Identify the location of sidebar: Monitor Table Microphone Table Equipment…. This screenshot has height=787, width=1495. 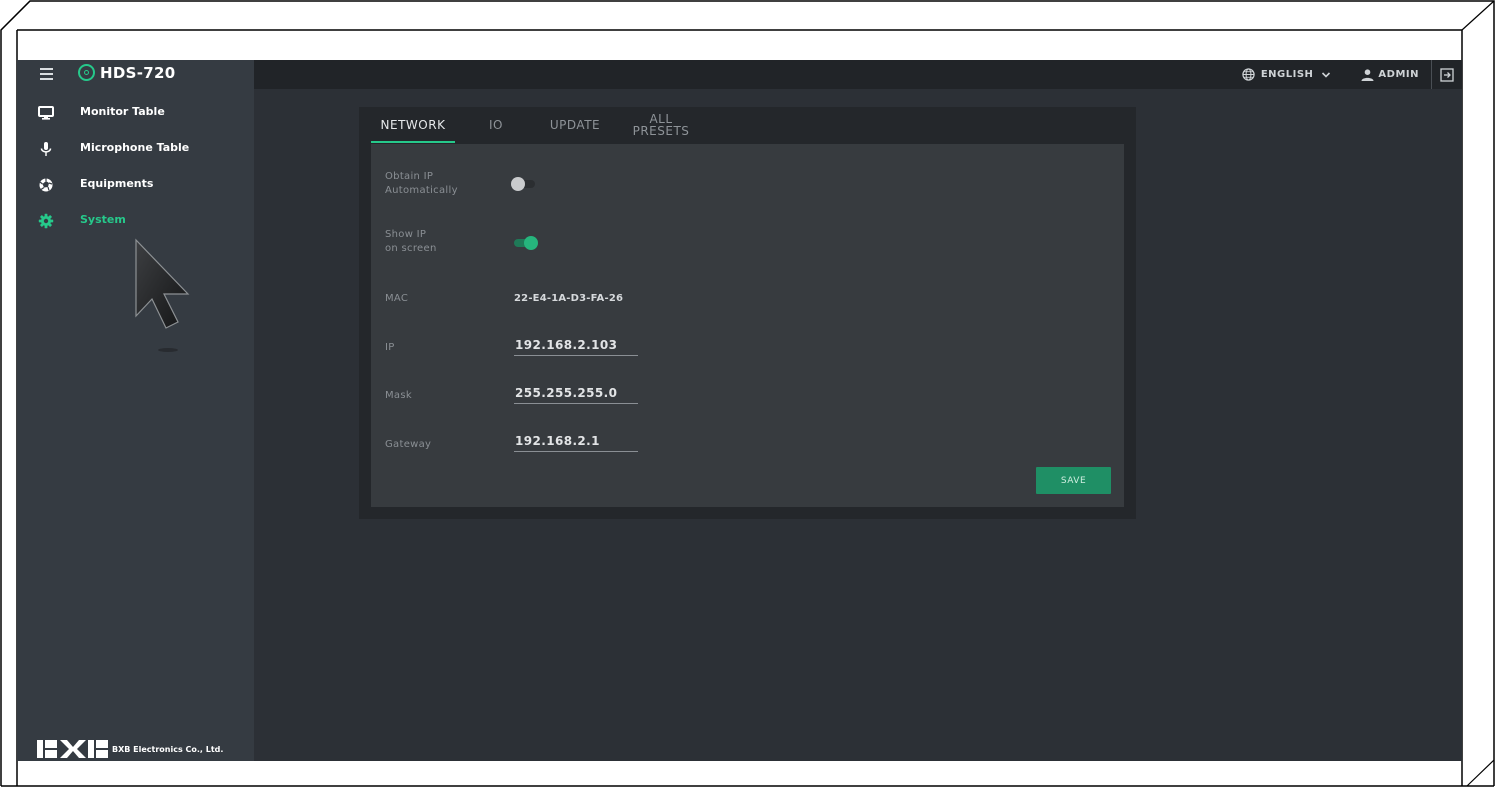
(135, 425).